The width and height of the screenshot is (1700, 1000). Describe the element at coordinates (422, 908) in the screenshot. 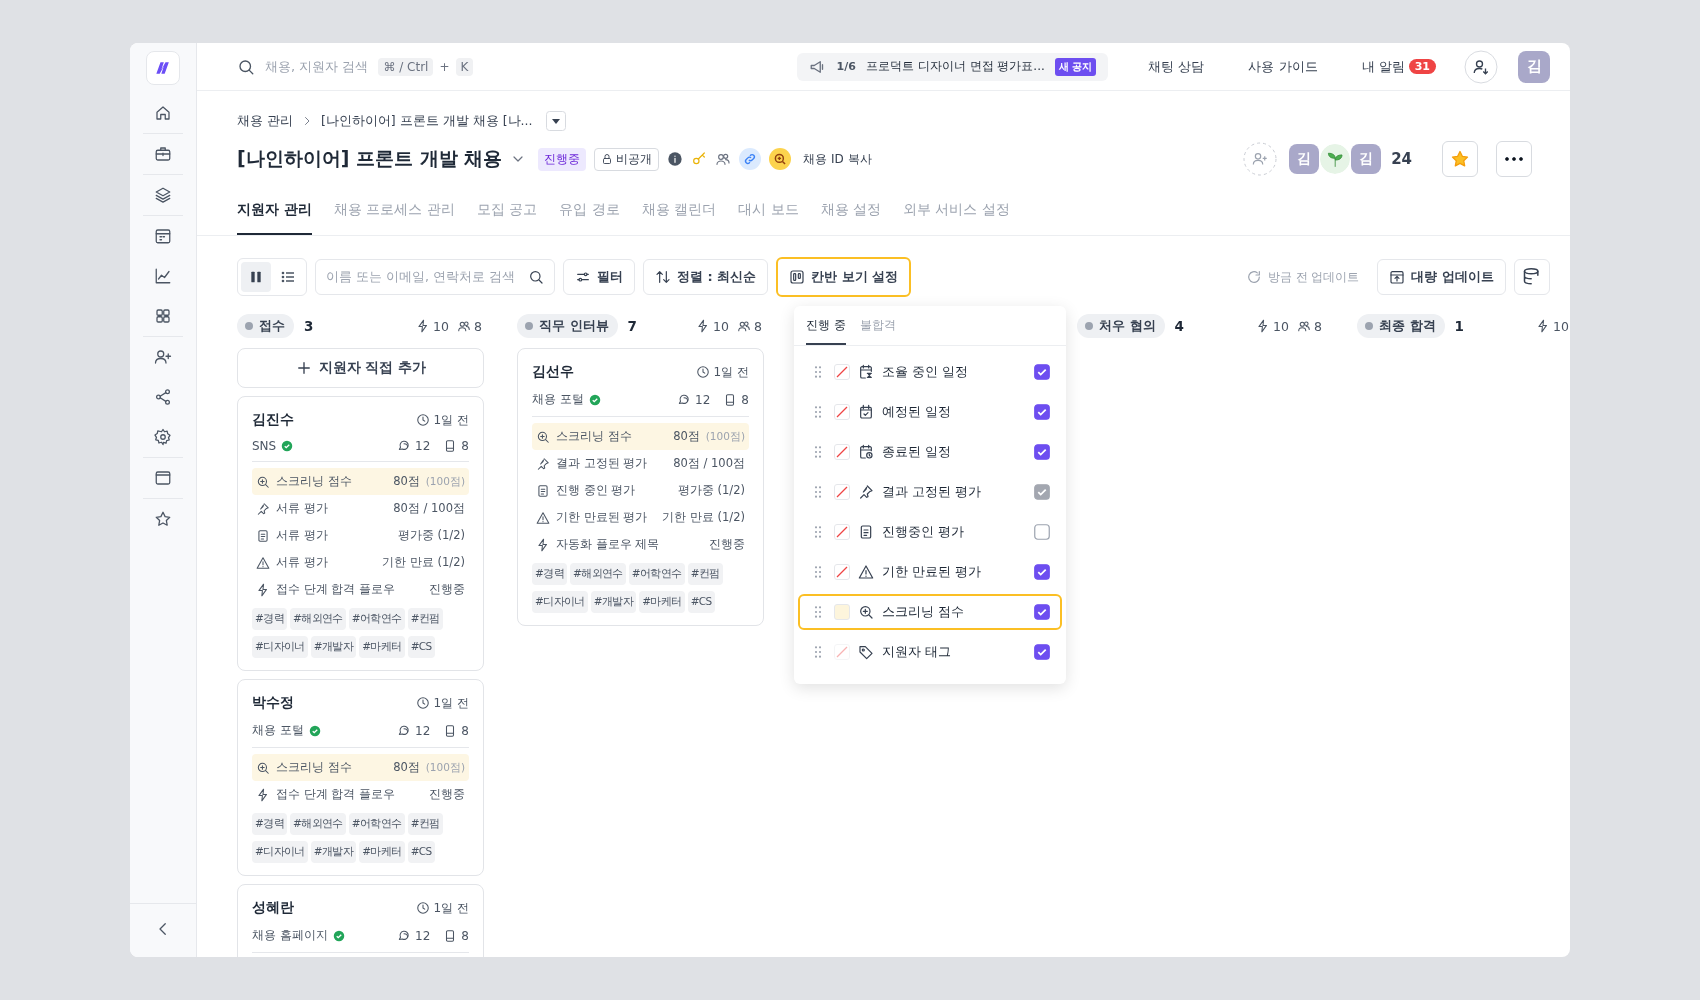

I see `clock-icon` at that location.